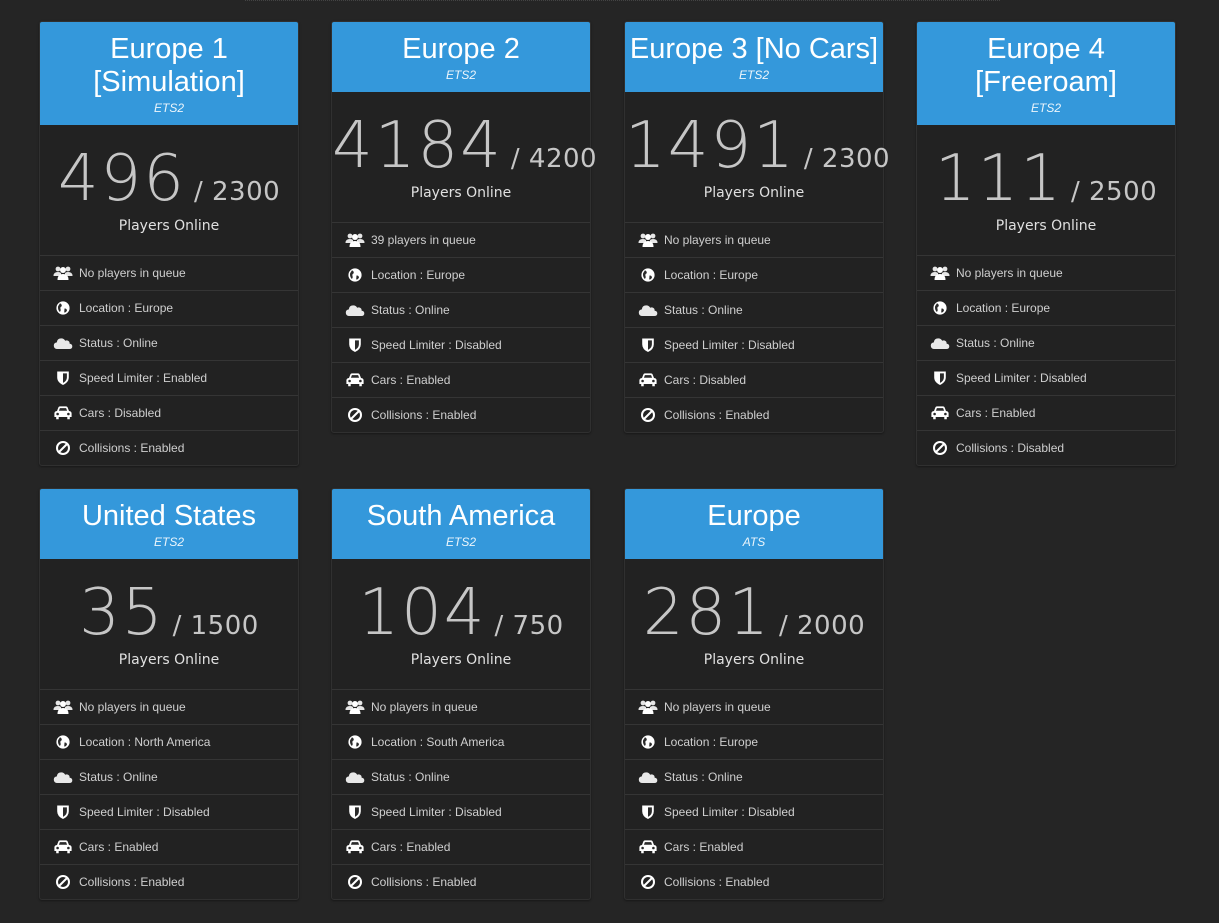 The height and width of the screenshot is (923, 1219). I want to click on player-count: 1491/ 2300 Players Online, so click(757, 157).